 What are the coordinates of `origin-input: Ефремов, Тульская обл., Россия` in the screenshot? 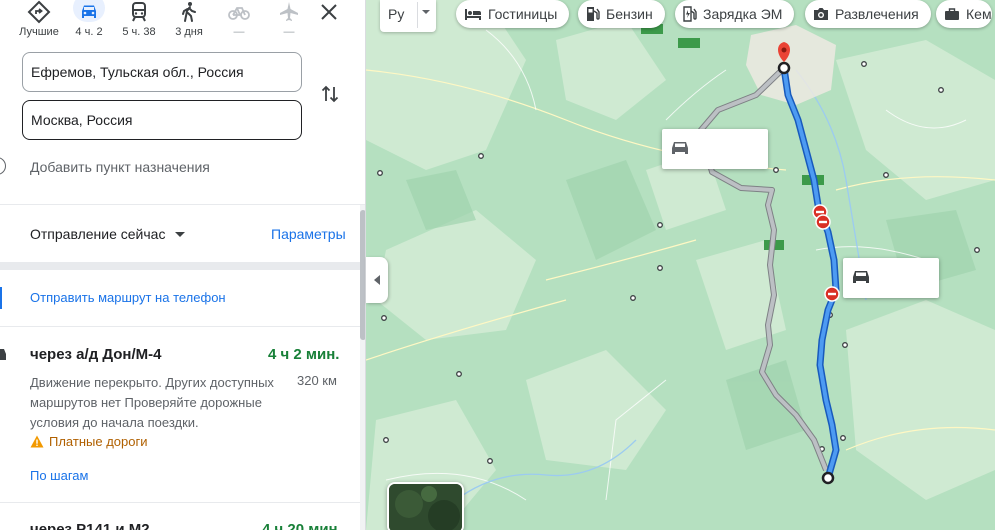 It's located at (162, 72).